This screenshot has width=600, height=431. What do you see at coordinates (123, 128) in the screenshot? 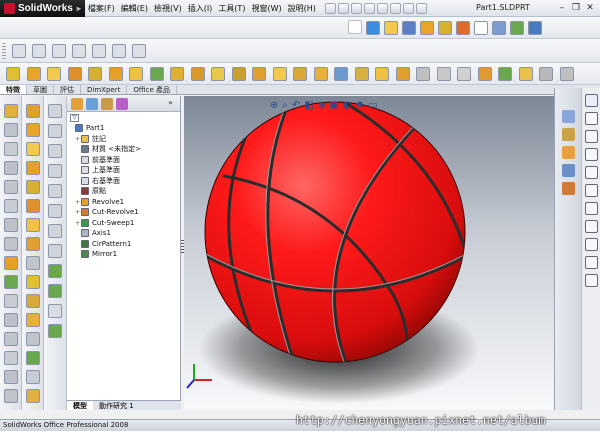
I see `tree-item: Part1` at bounding box center [123, 128].